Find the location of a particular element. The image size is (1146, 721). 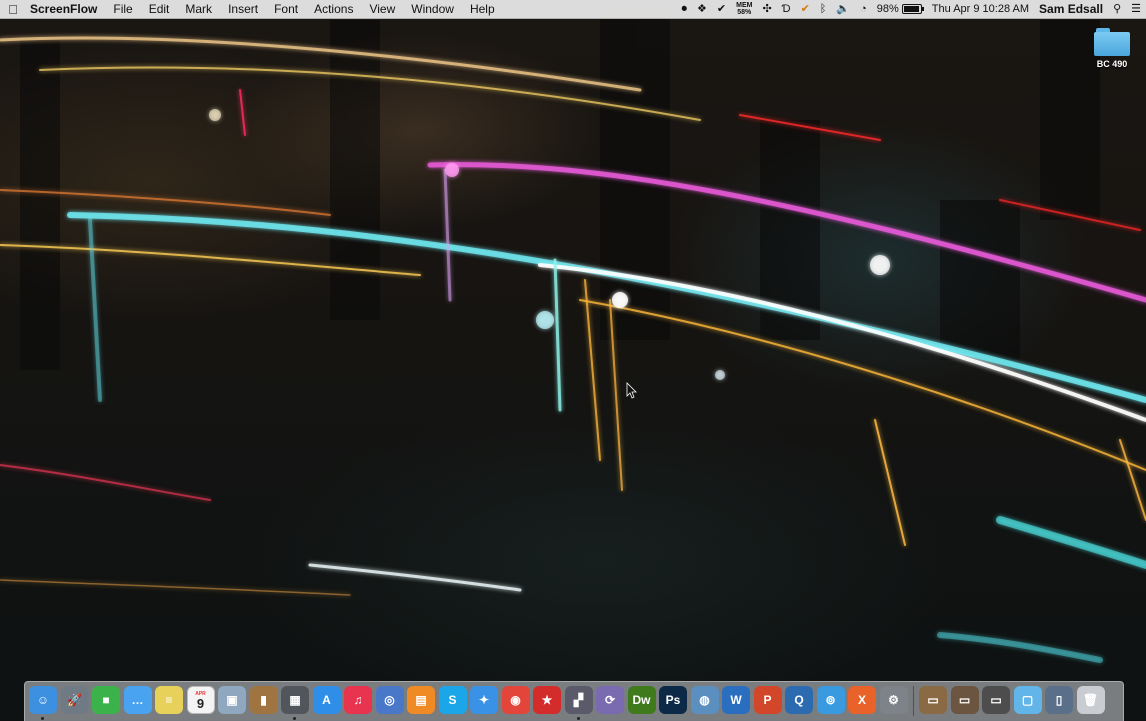

preview-icon: ▣ is located at coordinates (232, 700).